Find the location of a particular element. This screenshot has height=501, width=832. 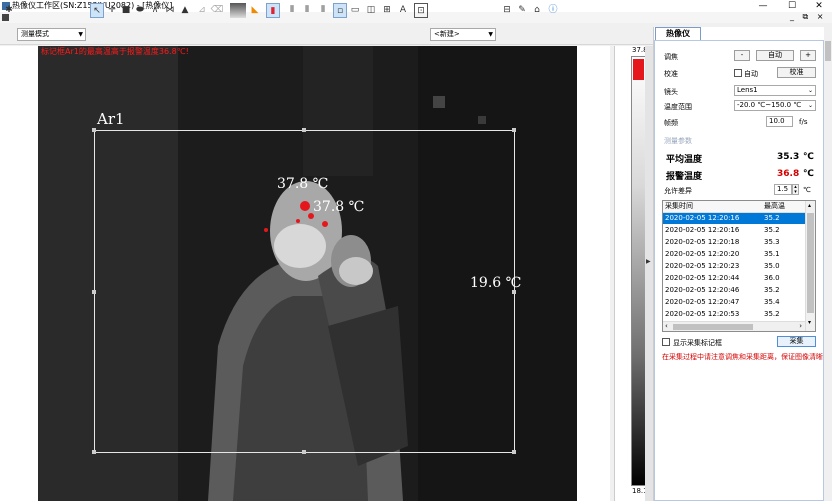

ellipse-icon: ⬬ is located at coordinates (140, 10).